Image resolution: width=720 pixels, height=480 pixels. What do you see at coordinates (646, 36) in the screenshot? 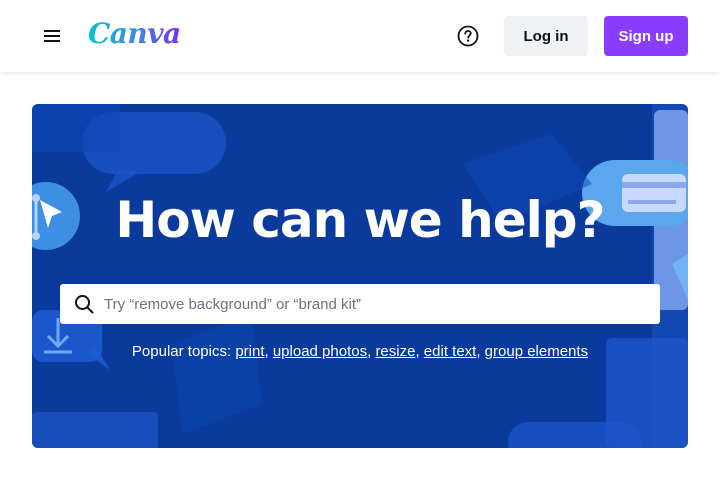
I see `signup-button: Sign up` at bounding box center [646, 36].